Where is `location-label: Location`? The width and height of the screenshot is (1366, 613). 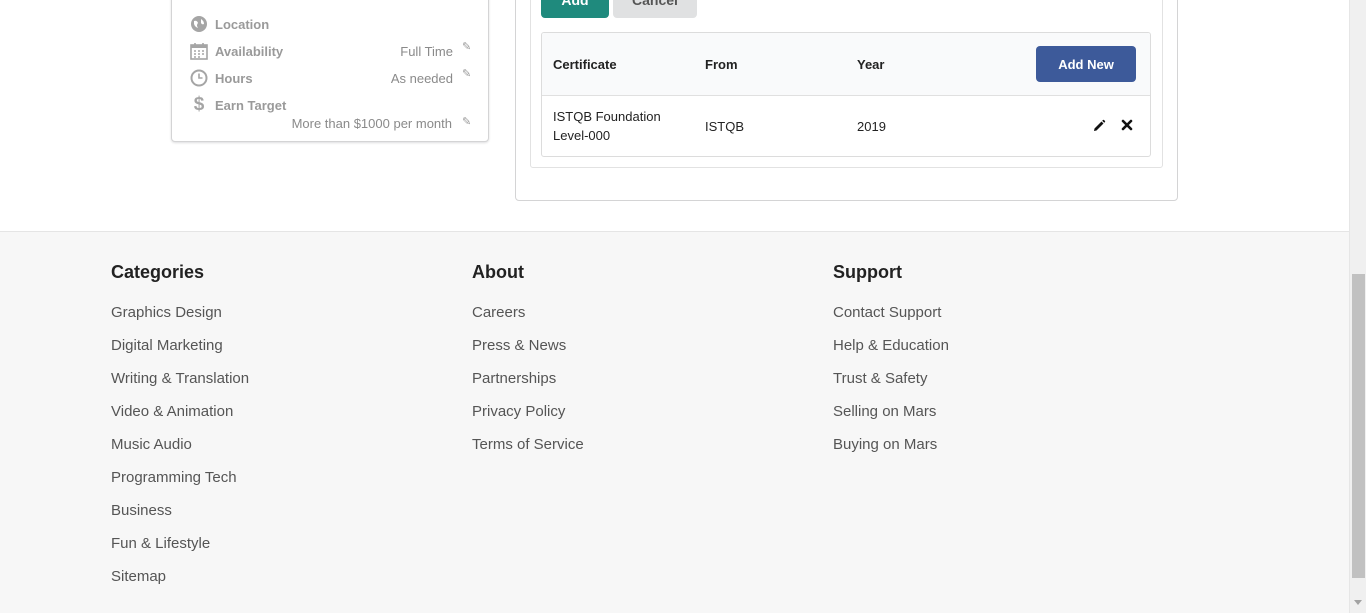
location-label: Location is located at coordinates (242, 24).